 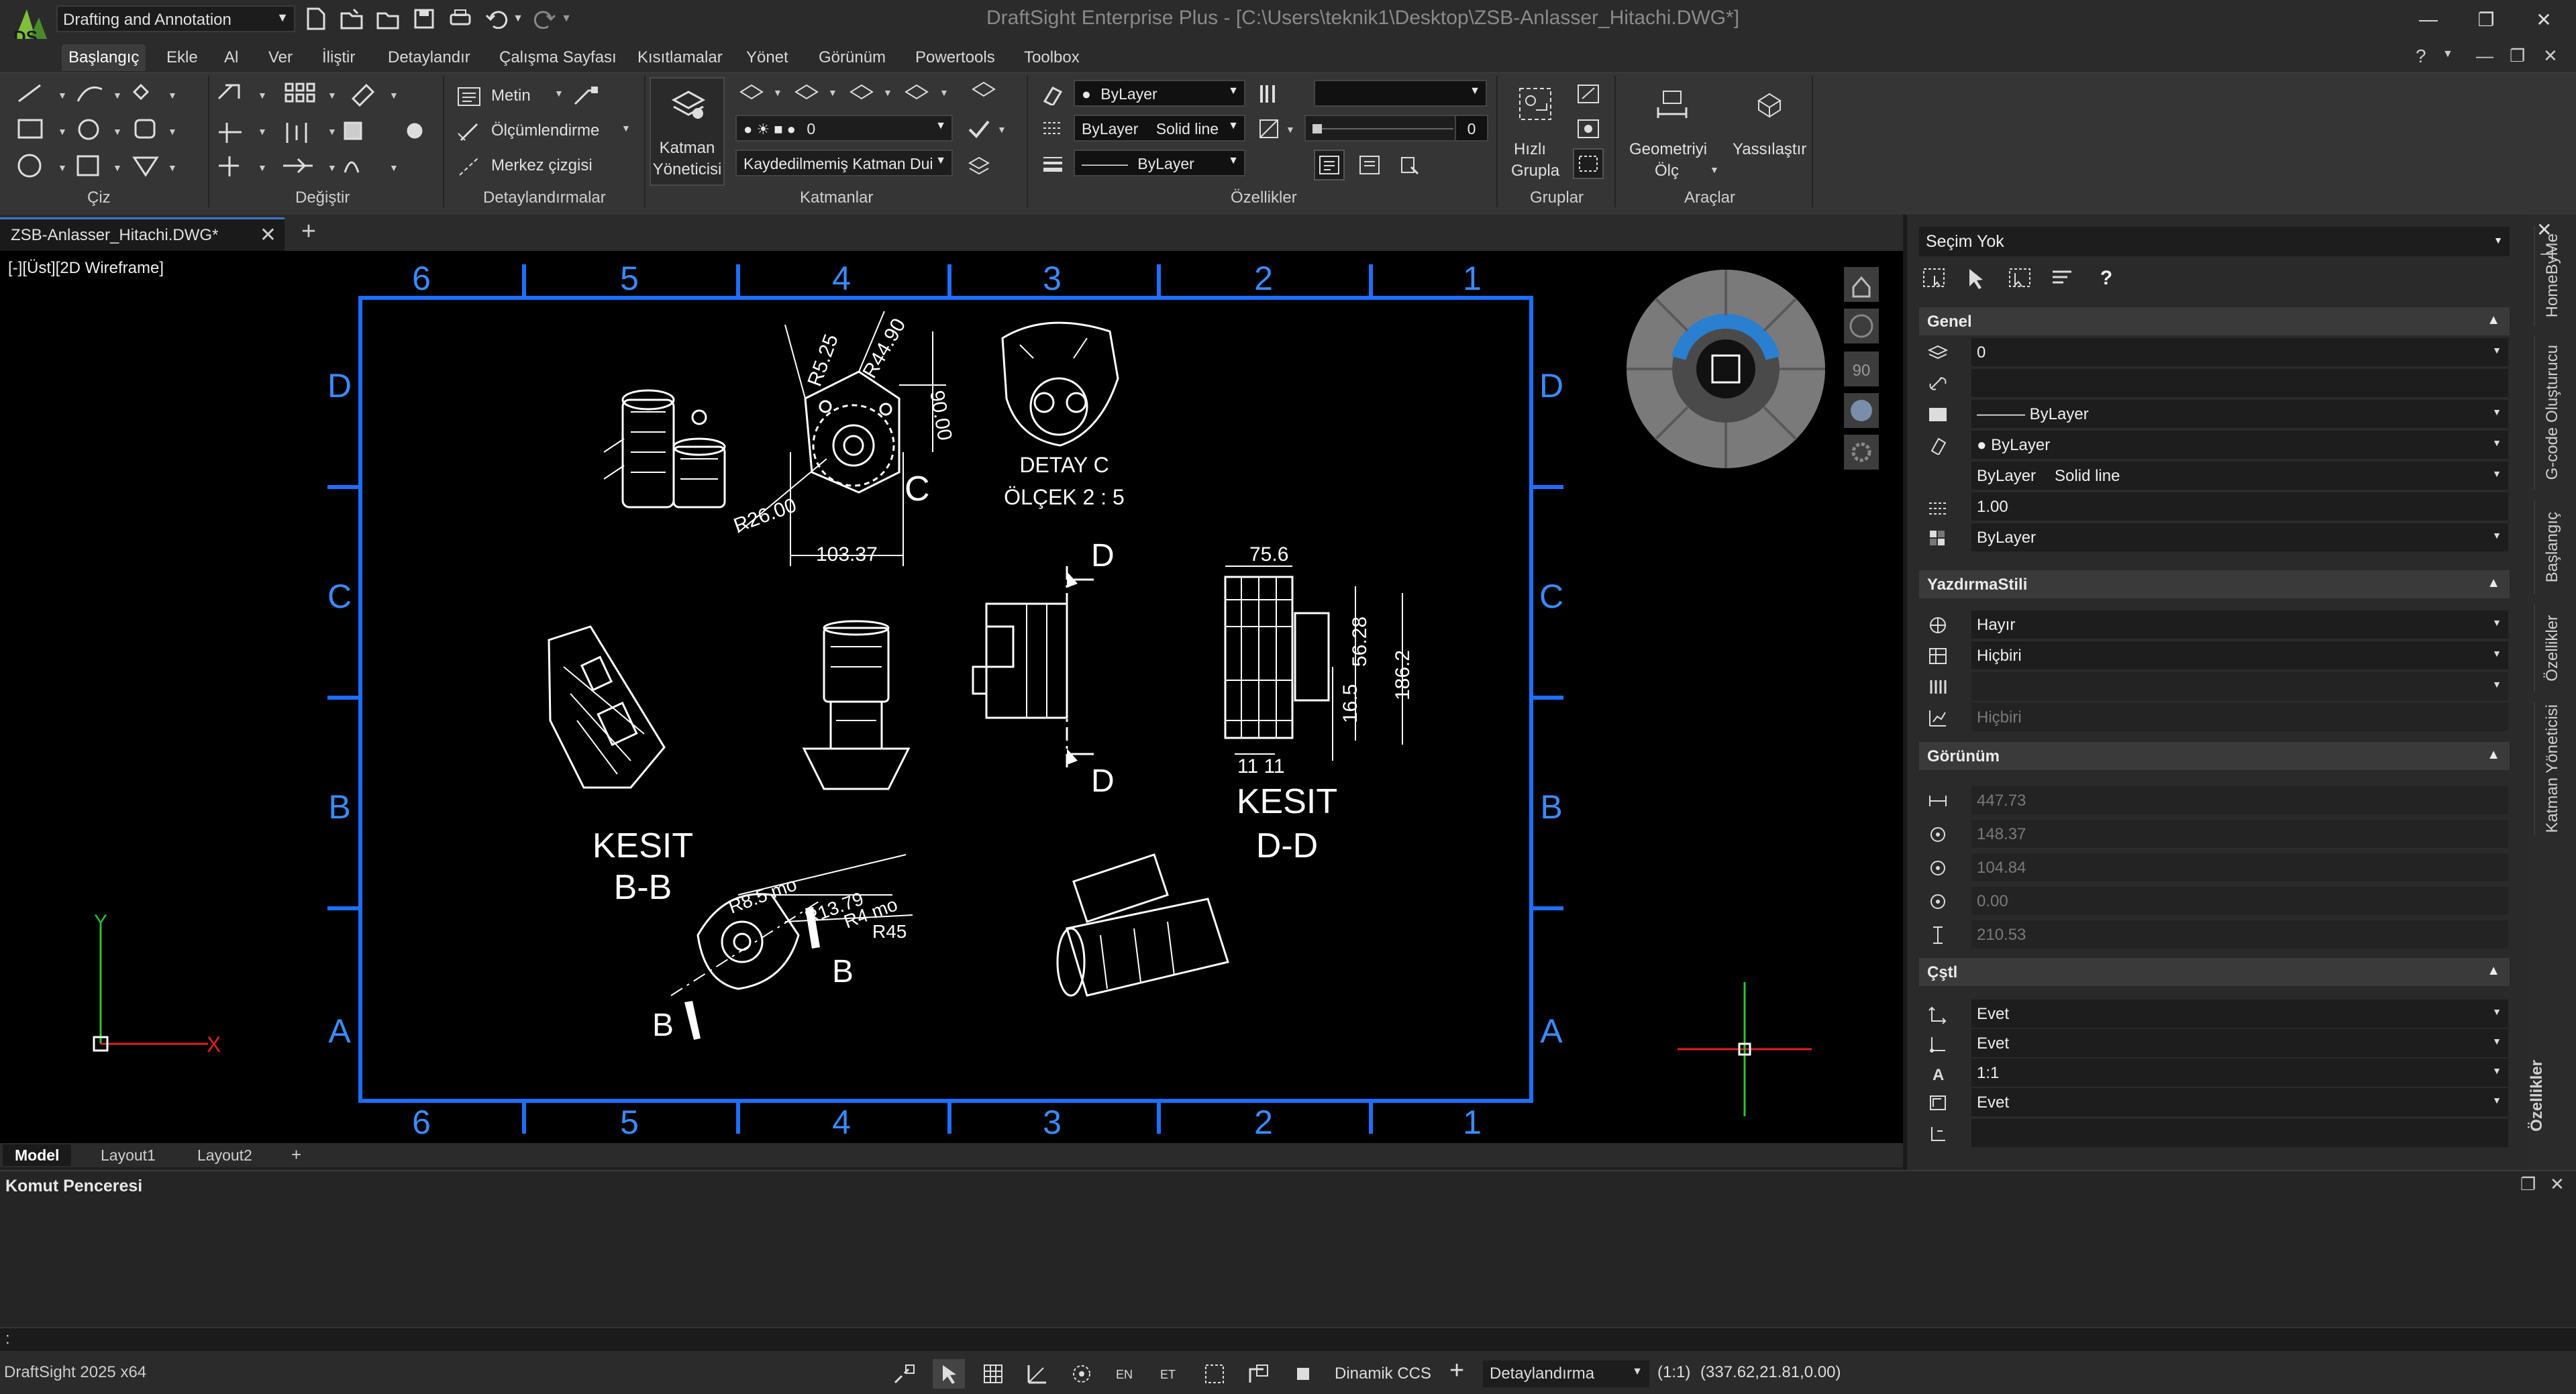 What do you see at coordinates (979, 165) in the screenshot?
I see `layer-iso-icon` at bounding box center [979, 165].